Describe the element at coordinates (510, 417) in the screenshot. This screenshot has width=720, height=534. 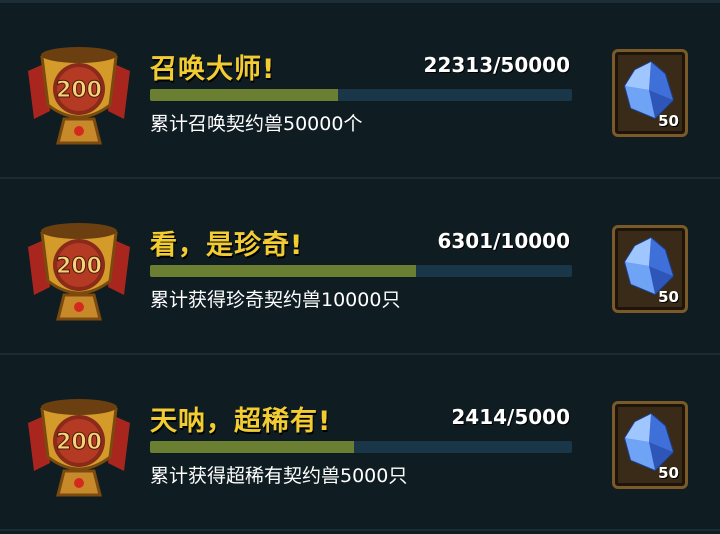
I see `progress-count: 2414/5000` at that location.